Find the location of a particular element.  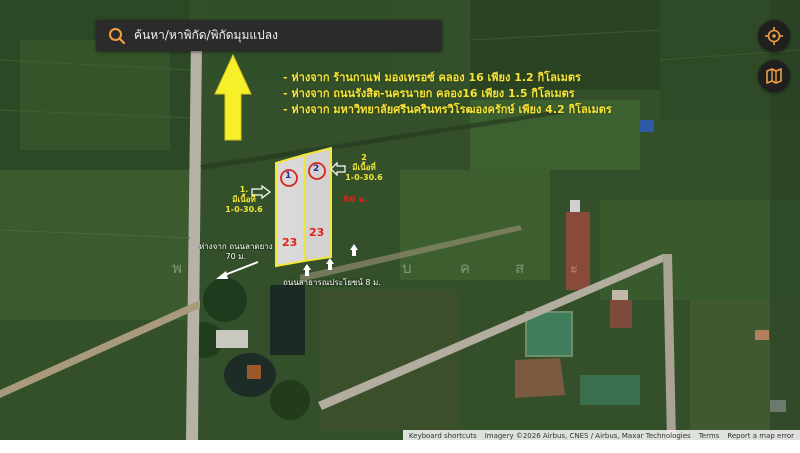

dimension-label: 86 ม. is located at coordinates (356, 200).